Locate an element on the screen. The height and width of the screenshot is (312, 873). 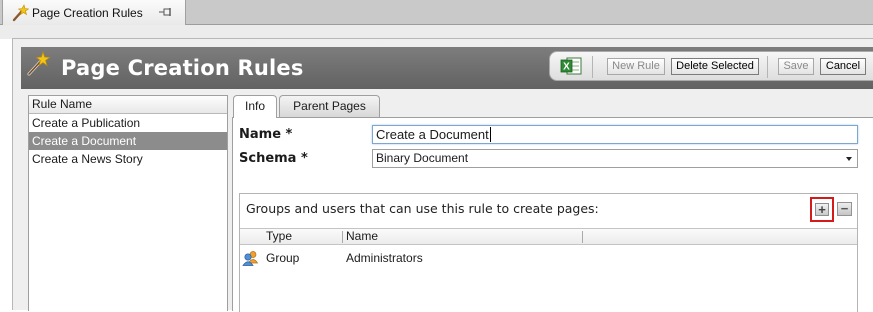
schema-select: Binary Document is located at coordinates (615, 158).